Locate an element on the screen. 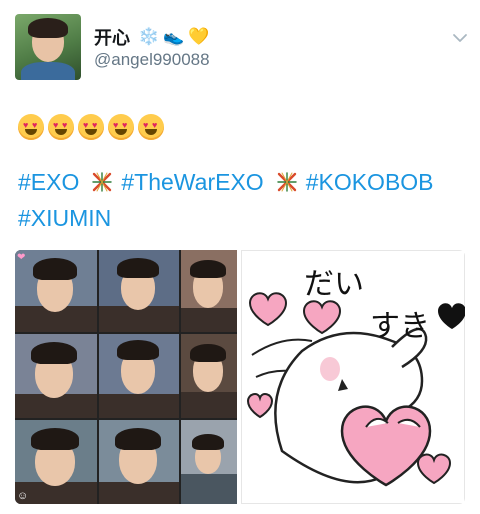 The image size is (480, 514). avatar-hair is located at coordinates (48, 28).